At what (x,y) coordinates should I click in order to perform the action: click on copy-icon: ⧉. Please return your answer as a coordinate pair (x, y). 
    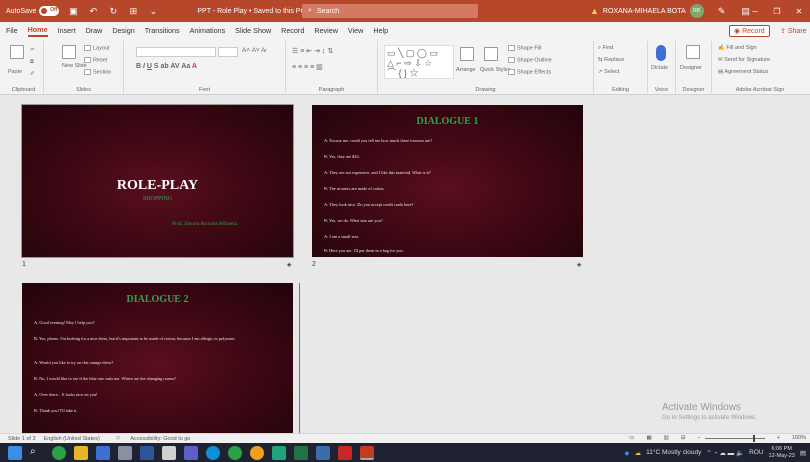
    Looking at the image, I should click on (32, 62).